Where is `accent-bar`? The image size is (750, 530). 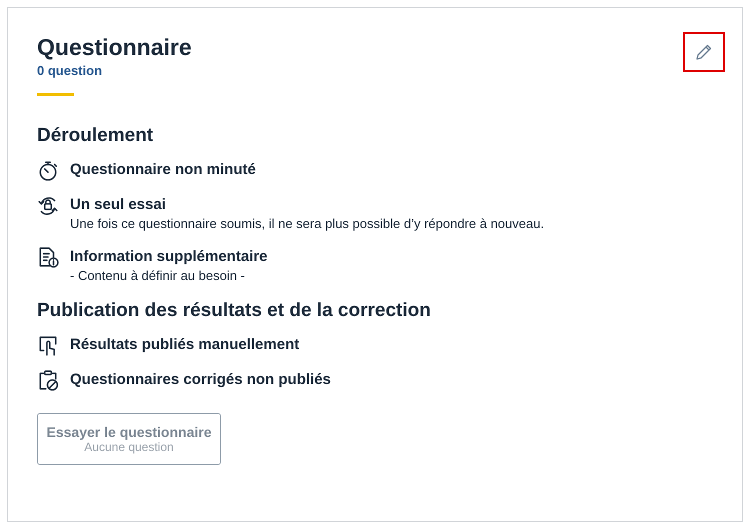 accent-bar is located at coordinates (55, 94).